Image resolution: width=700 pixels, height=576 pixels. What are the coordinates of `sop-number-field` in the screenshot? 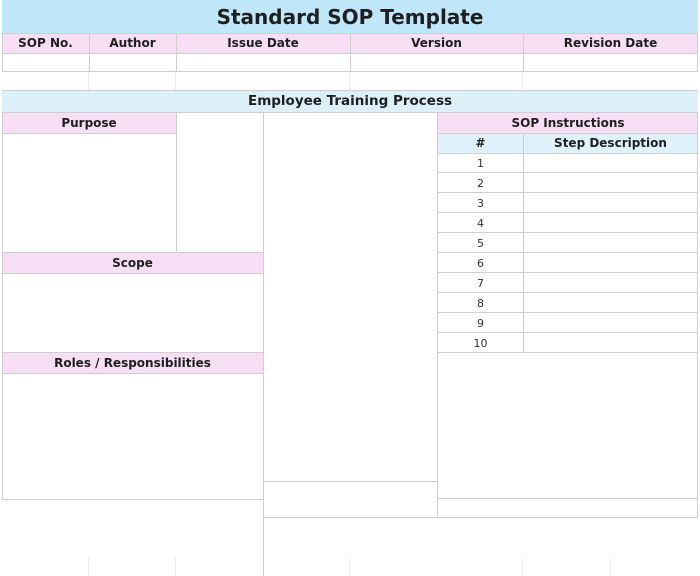 It's located at (45, 62).